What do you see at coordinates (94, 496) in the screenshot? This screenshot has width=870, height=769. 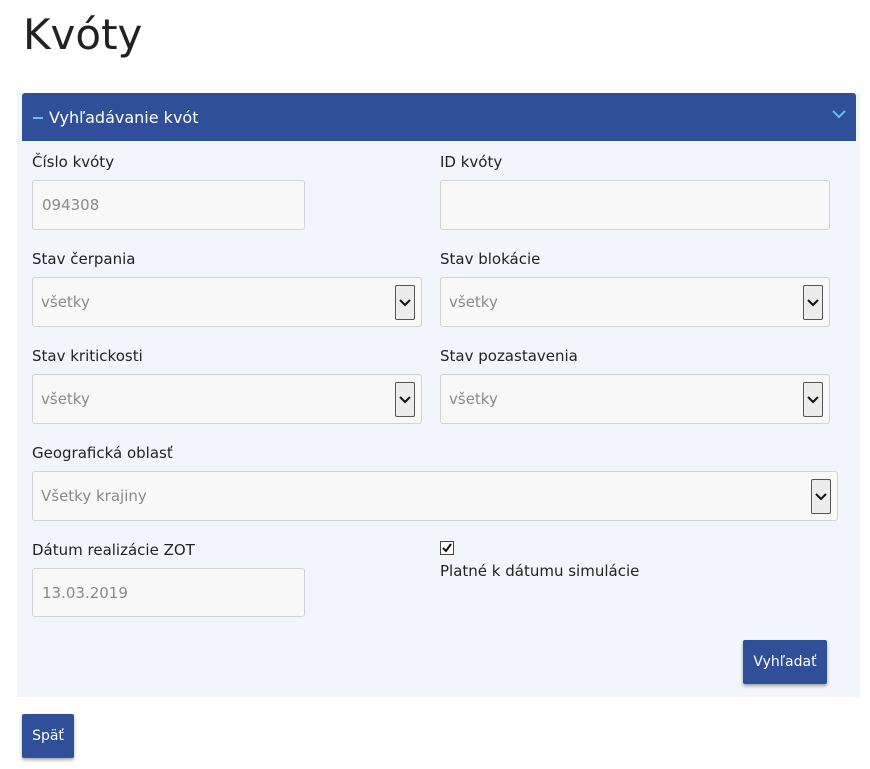 I see `geograficka-oblast-value: Všetky krajiny` at bounding box center [94, 496].